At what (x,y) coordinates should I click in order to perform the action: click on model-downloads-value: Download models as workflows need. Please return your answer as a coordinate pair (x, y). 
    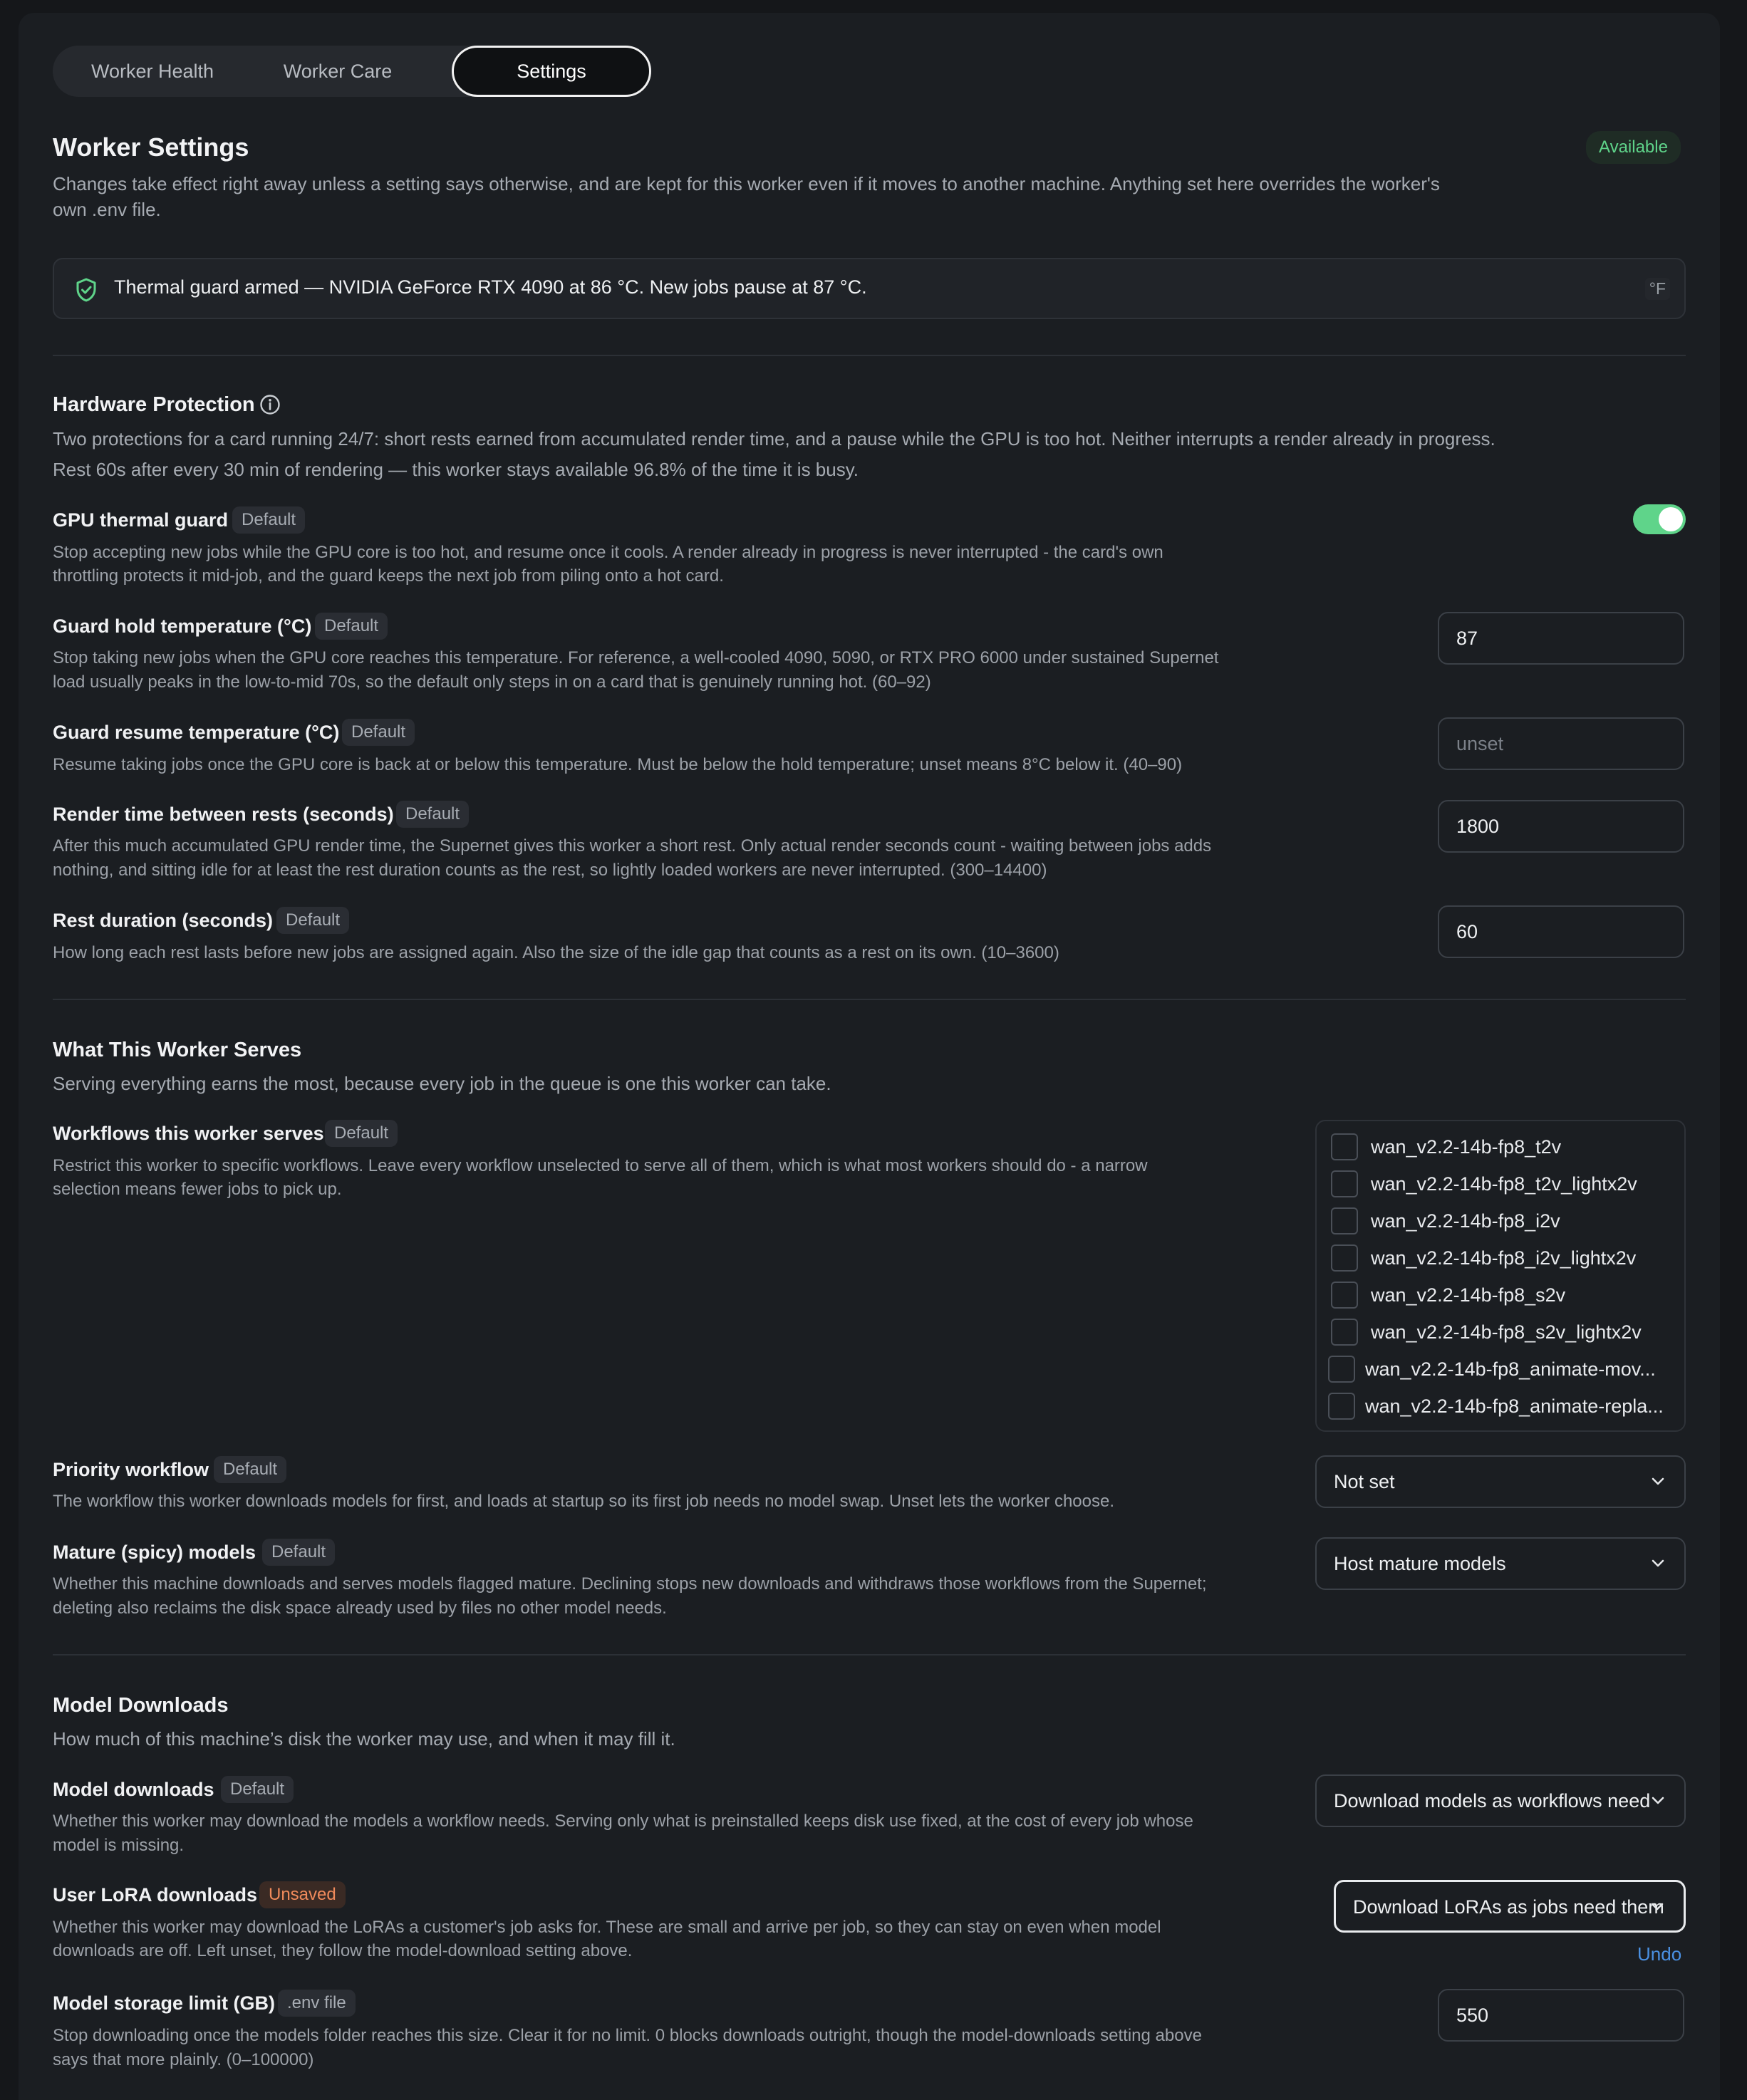
    Looking at the image, I should click on (1492, 1800).